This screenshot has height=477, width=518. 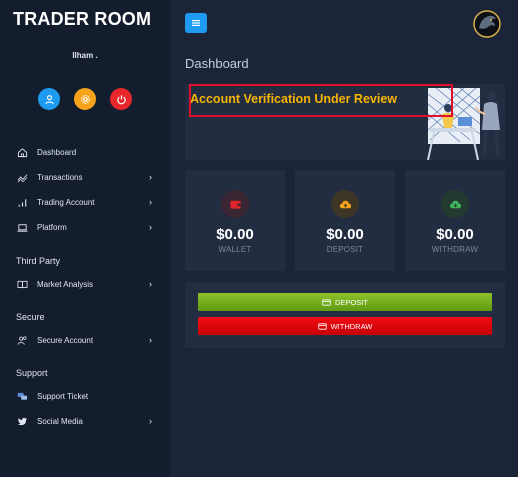 I want to click on deposit-amount: $0.00, so click(x=345, y=234).